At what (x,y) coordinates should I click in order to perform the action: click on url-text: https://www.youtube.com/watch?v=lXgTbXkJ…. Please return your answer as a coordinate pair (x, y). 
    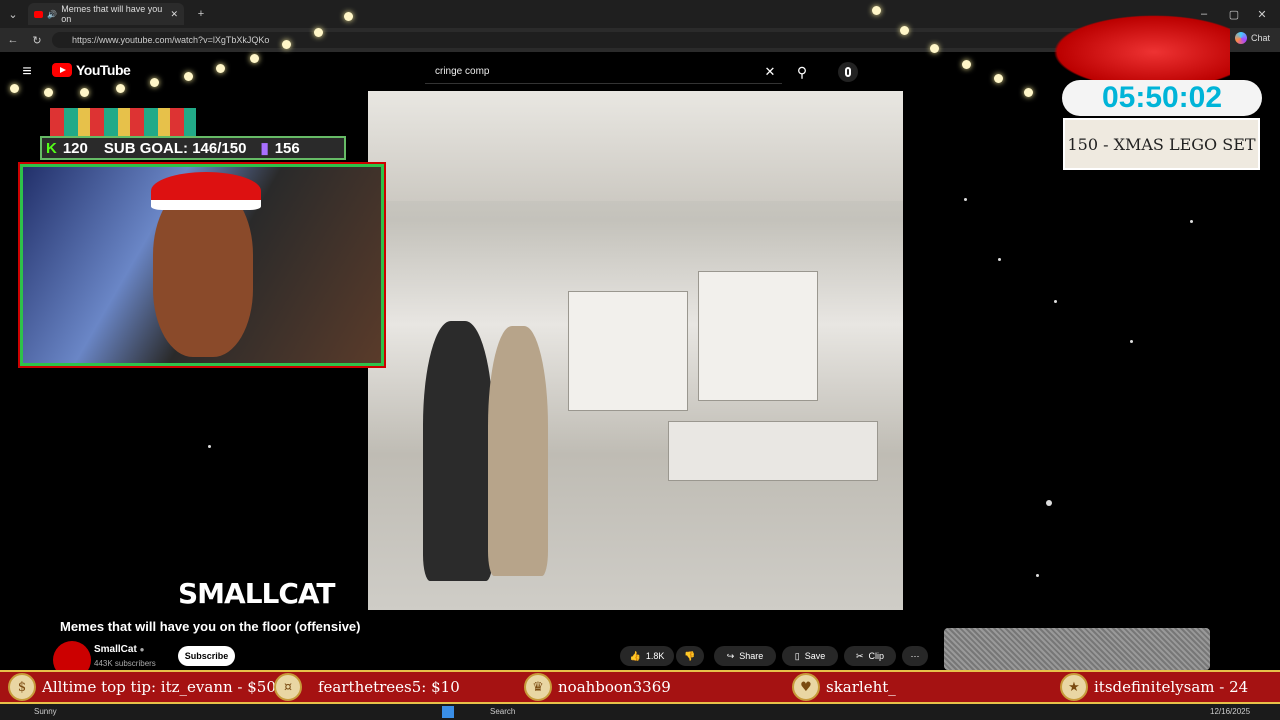
    Looking at the image, I should click on (171, 40).